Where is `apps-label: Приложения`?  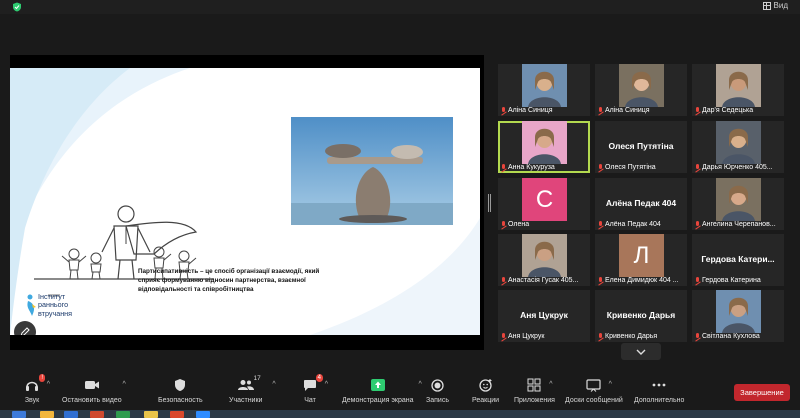
apps-label: Приложения is located at coordinates (534, 400).